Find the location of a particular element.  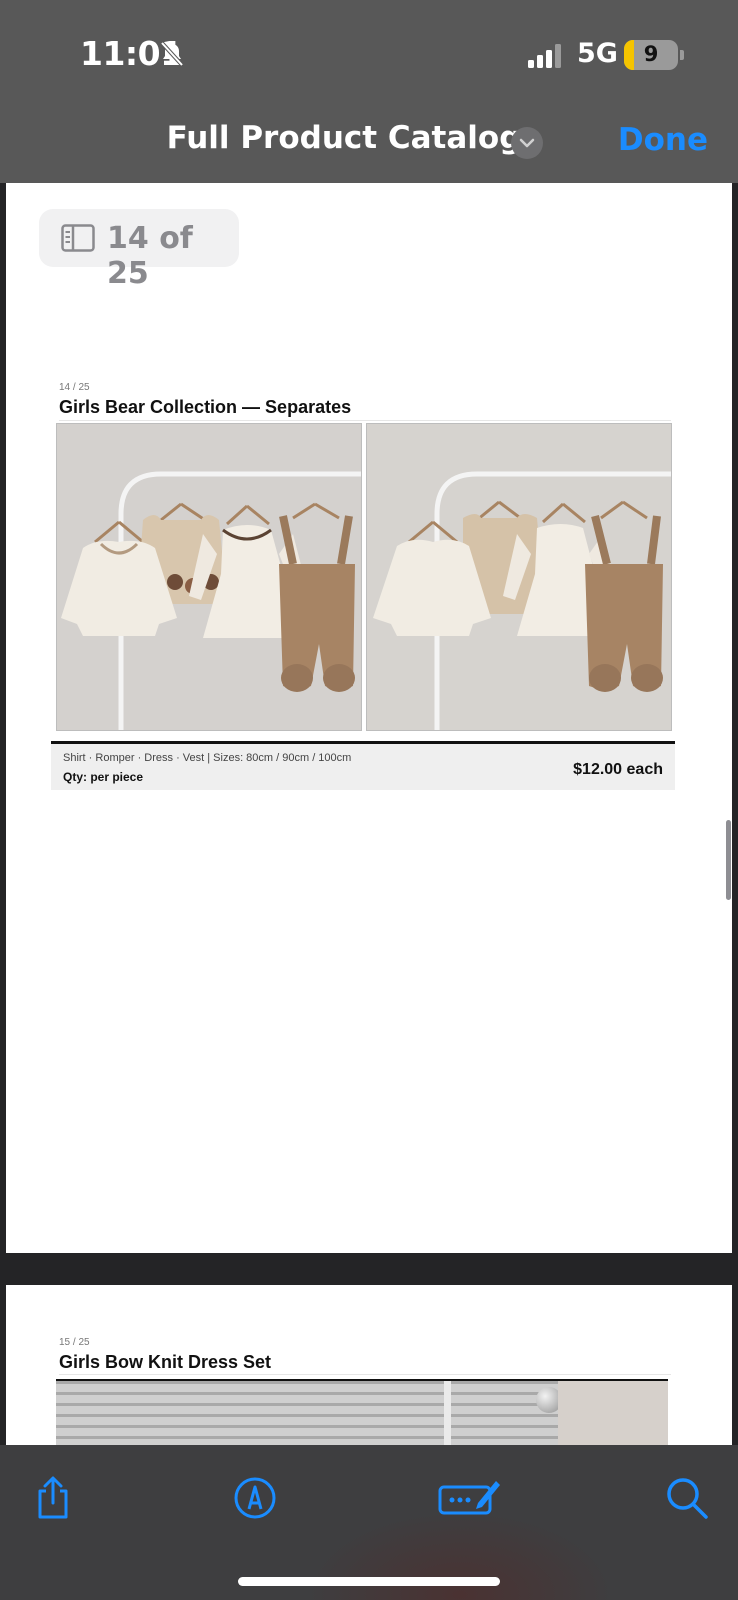

markup-icon is located at coordinates (255, 1498).